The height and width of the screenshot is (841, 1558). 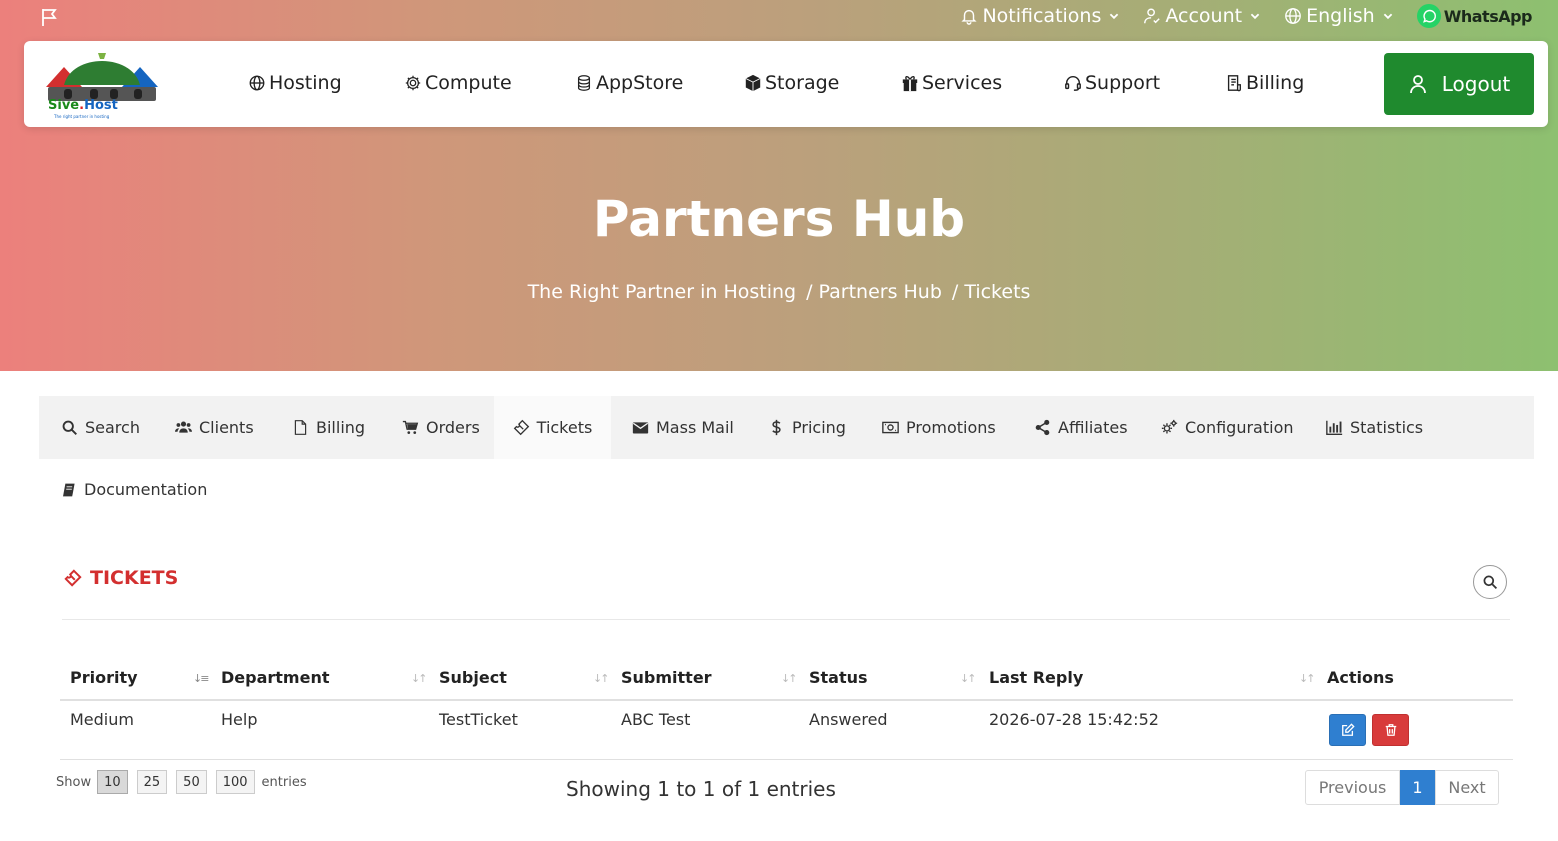 What do you see at coordinates (779, 19) in the screenshot?
I see `top-bar: Notifications Account English WhatsApp` at bounding box center [779, 19].